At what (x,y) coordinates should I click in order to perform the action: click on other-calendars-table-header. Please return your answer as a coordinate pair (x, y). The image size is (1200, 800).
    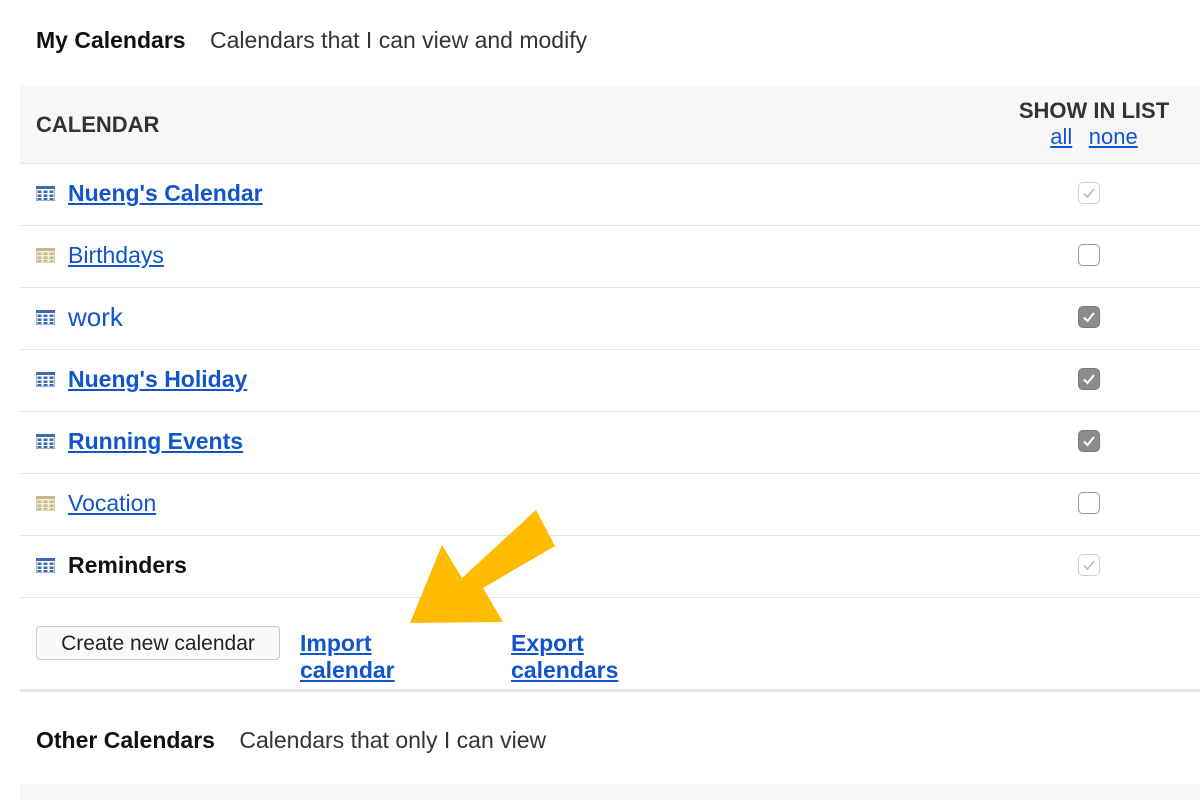
    Looking at the image, I should click on (610, 792).